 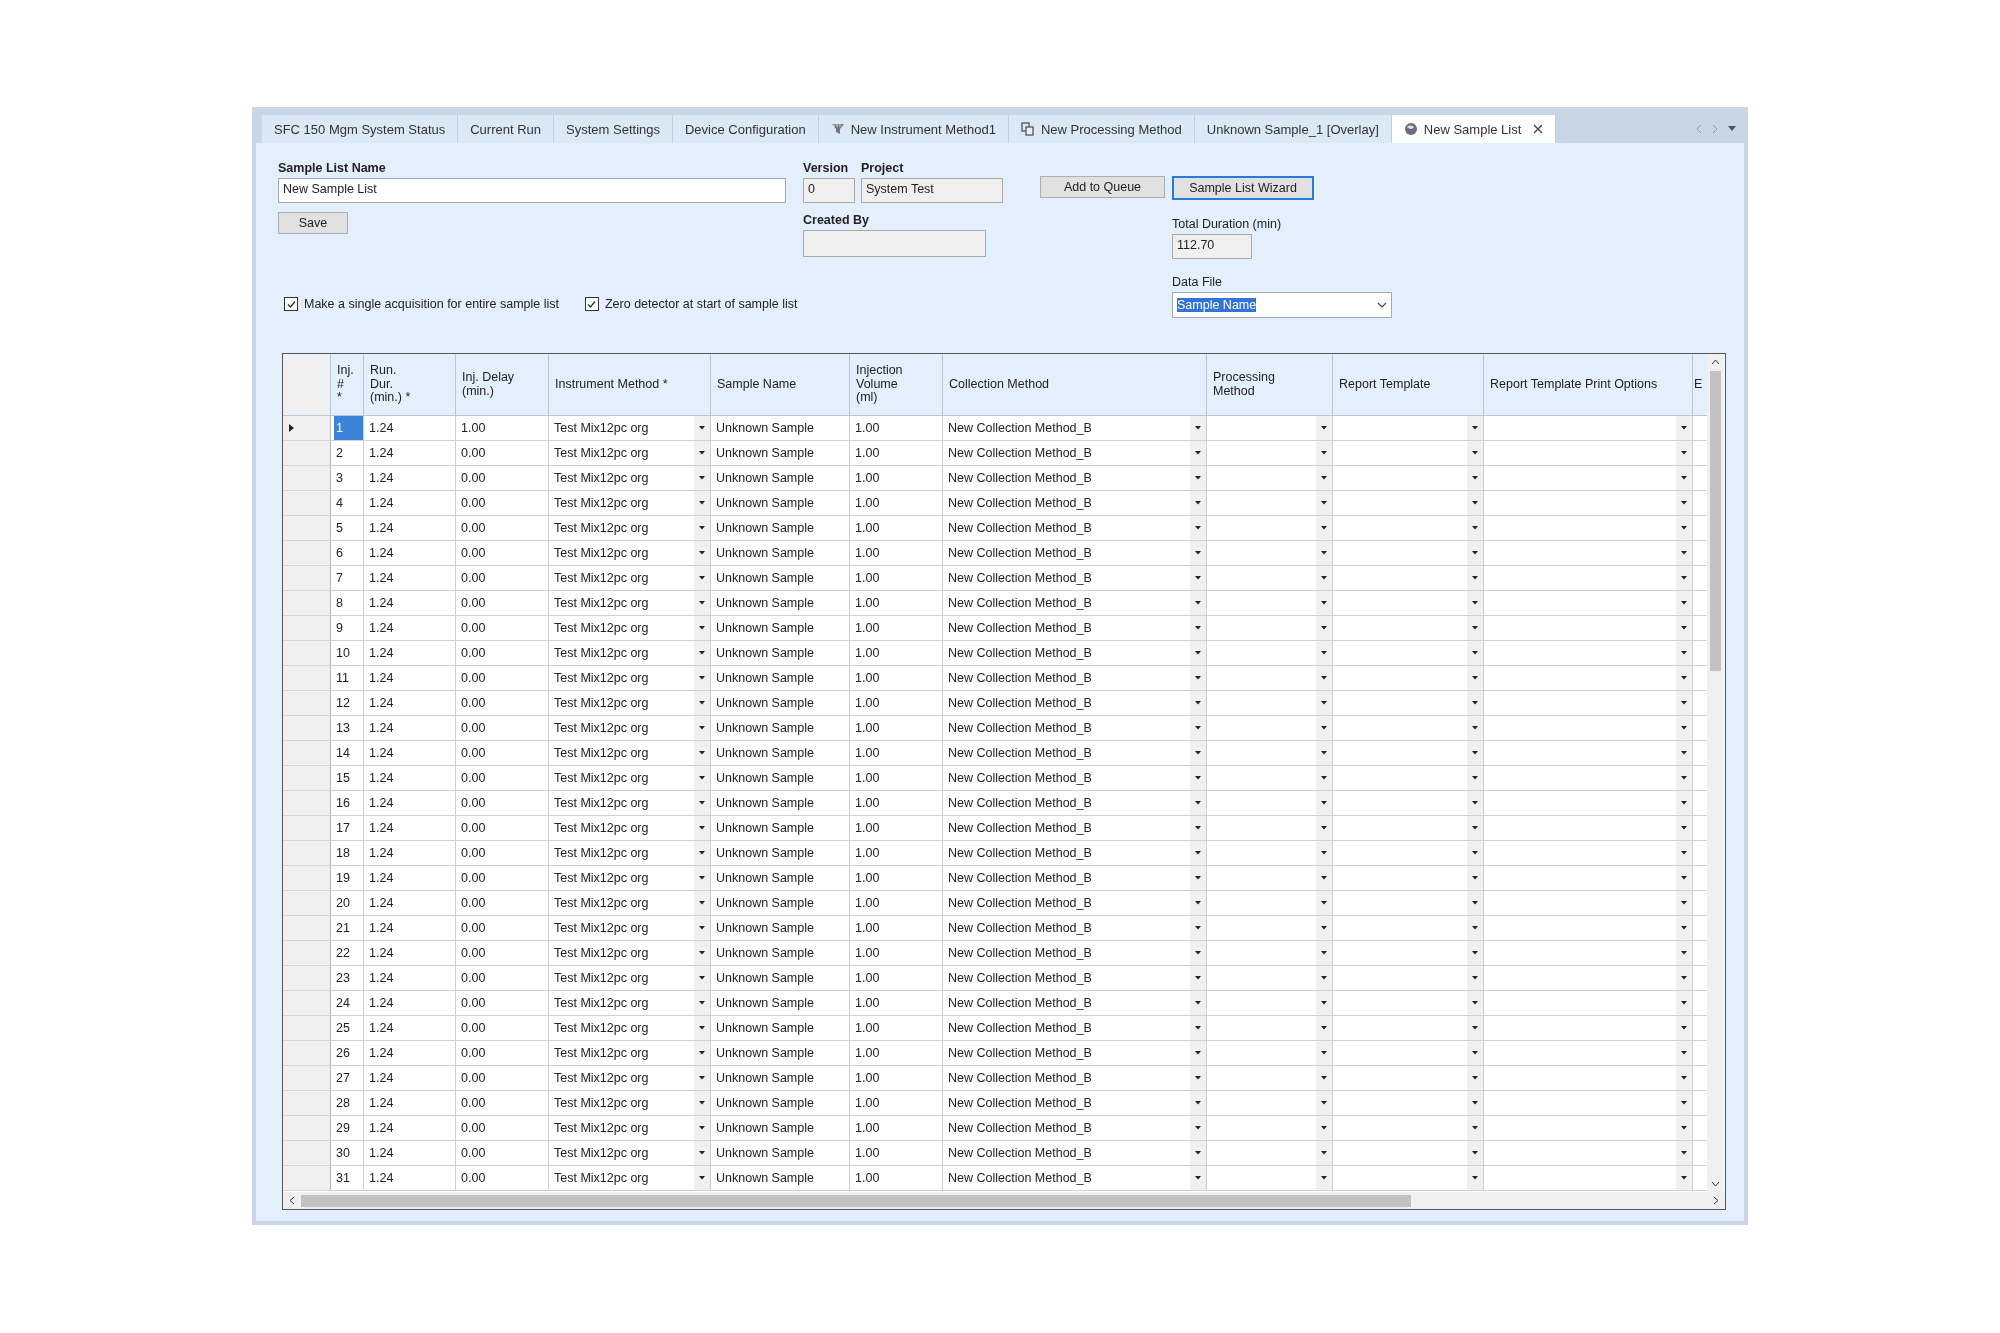 What do you see at coordinates (313, 223) in the screenshot?
I see `save-button: Save` at bounding box center [313, 223].